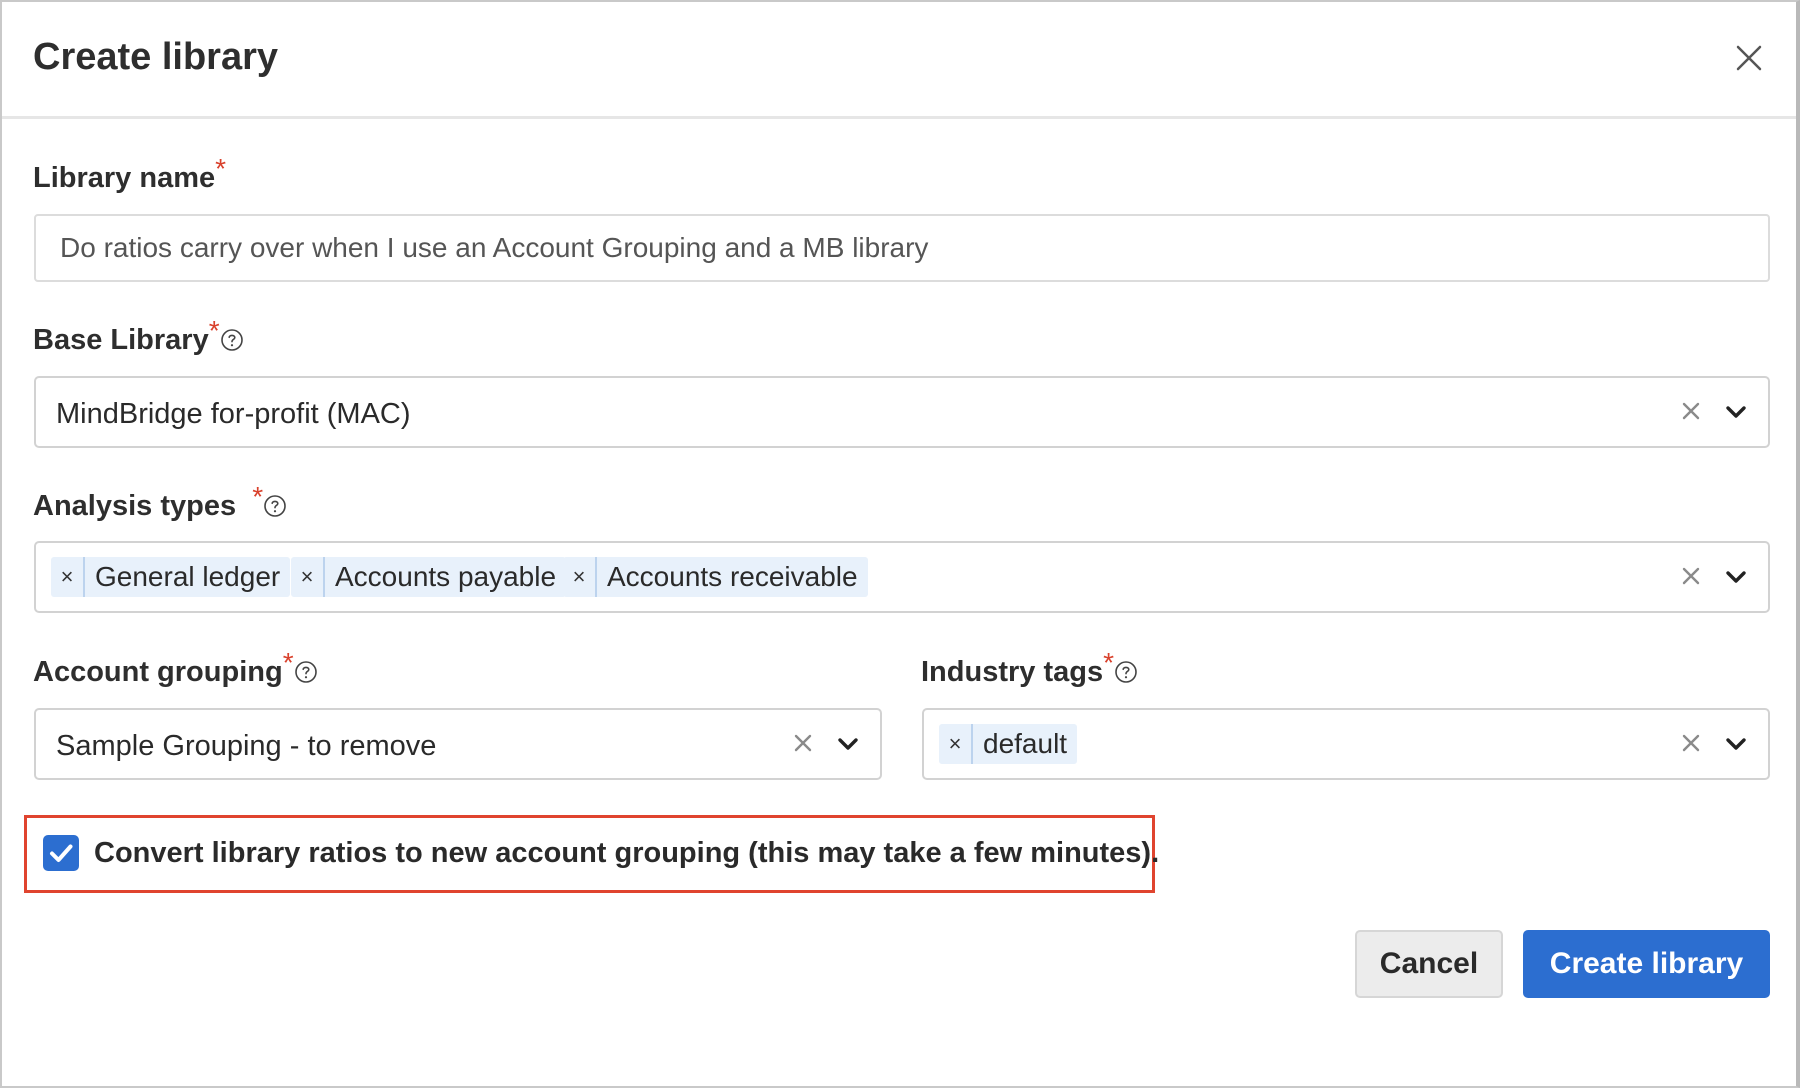 This screenshot has height=1088, width=1800. I want to click on industry-tags-label: Industry tags*, so click(1029, 668).